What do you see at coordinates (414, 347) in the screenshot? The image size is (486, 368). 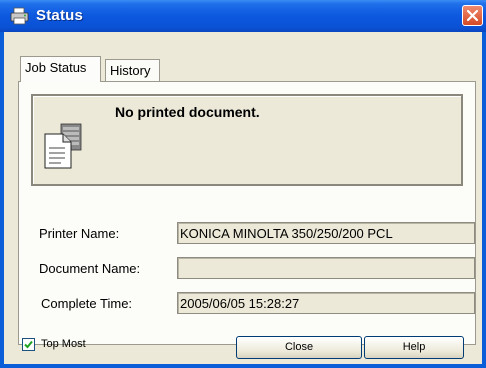 I see `help-button: Help` at bounding box center [414, 347].